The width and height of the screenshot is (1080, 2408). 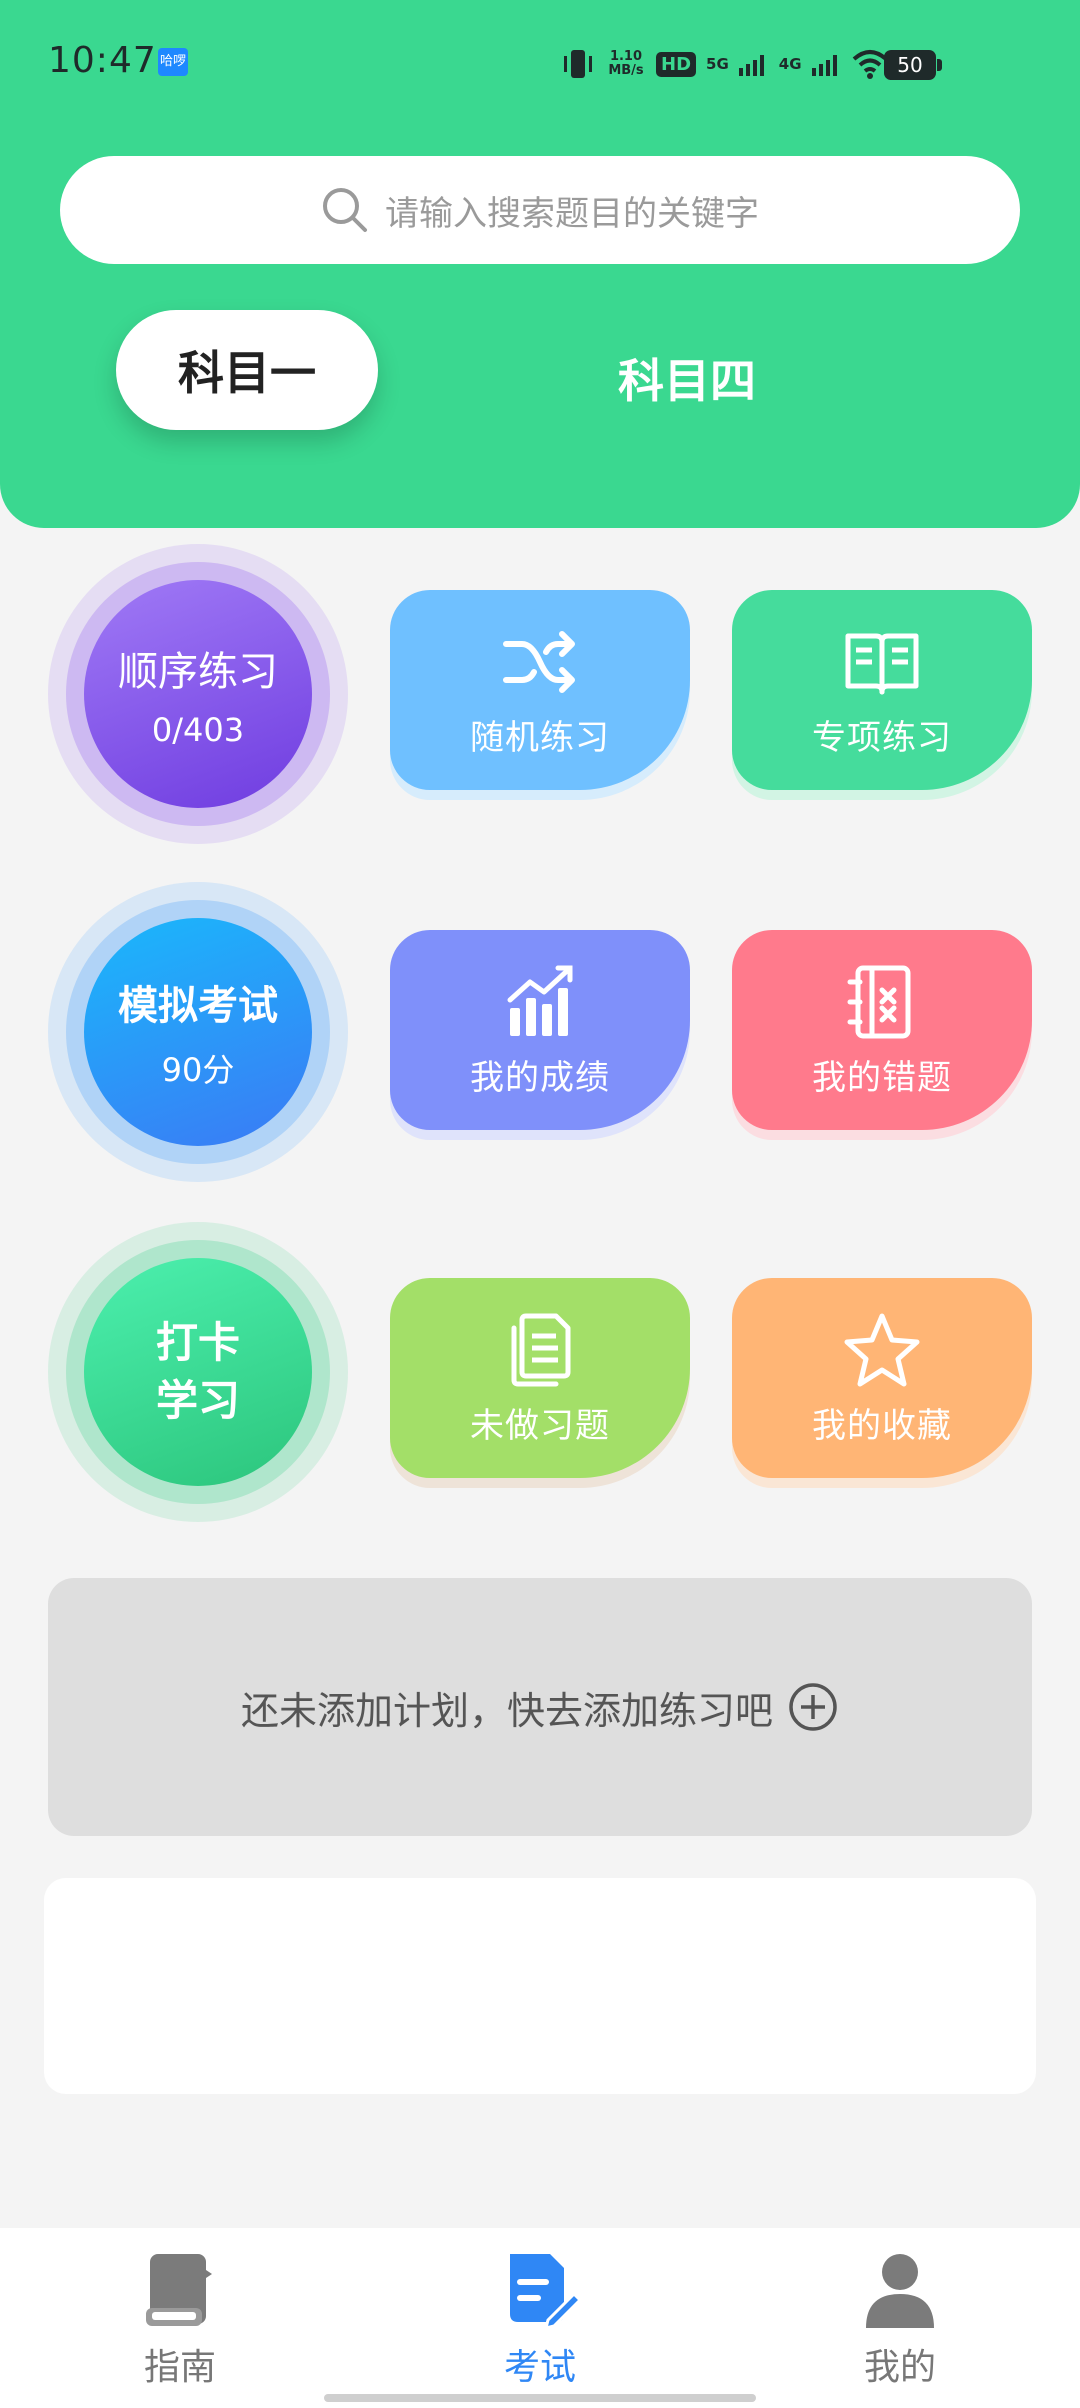 I want to click on nav-guide: 指南, so click(x=180, y=2319).